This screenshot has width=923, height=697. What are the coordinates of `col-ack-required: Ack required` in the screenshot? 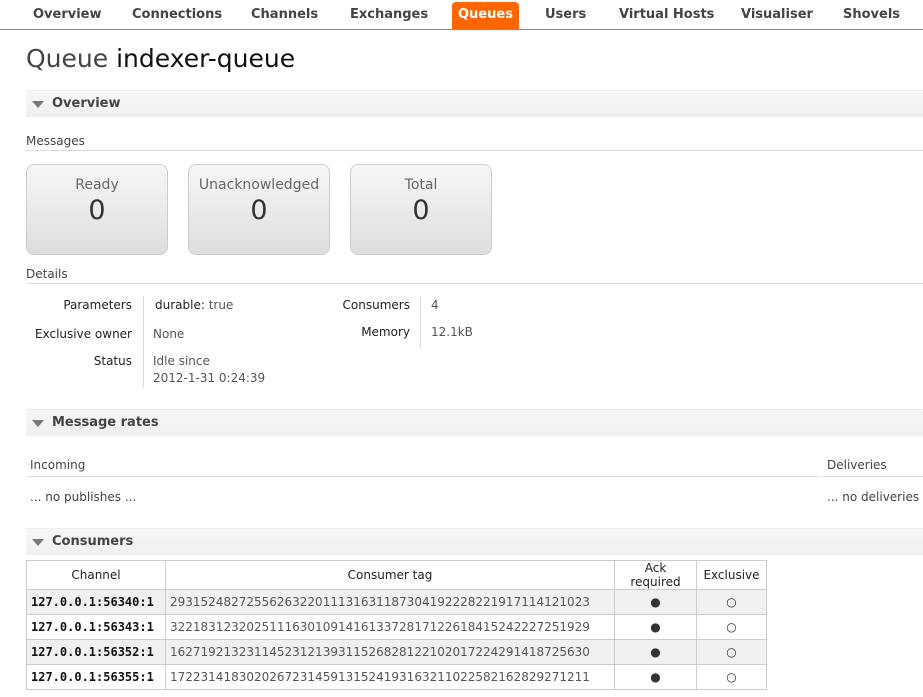 It's located at (655, 575).